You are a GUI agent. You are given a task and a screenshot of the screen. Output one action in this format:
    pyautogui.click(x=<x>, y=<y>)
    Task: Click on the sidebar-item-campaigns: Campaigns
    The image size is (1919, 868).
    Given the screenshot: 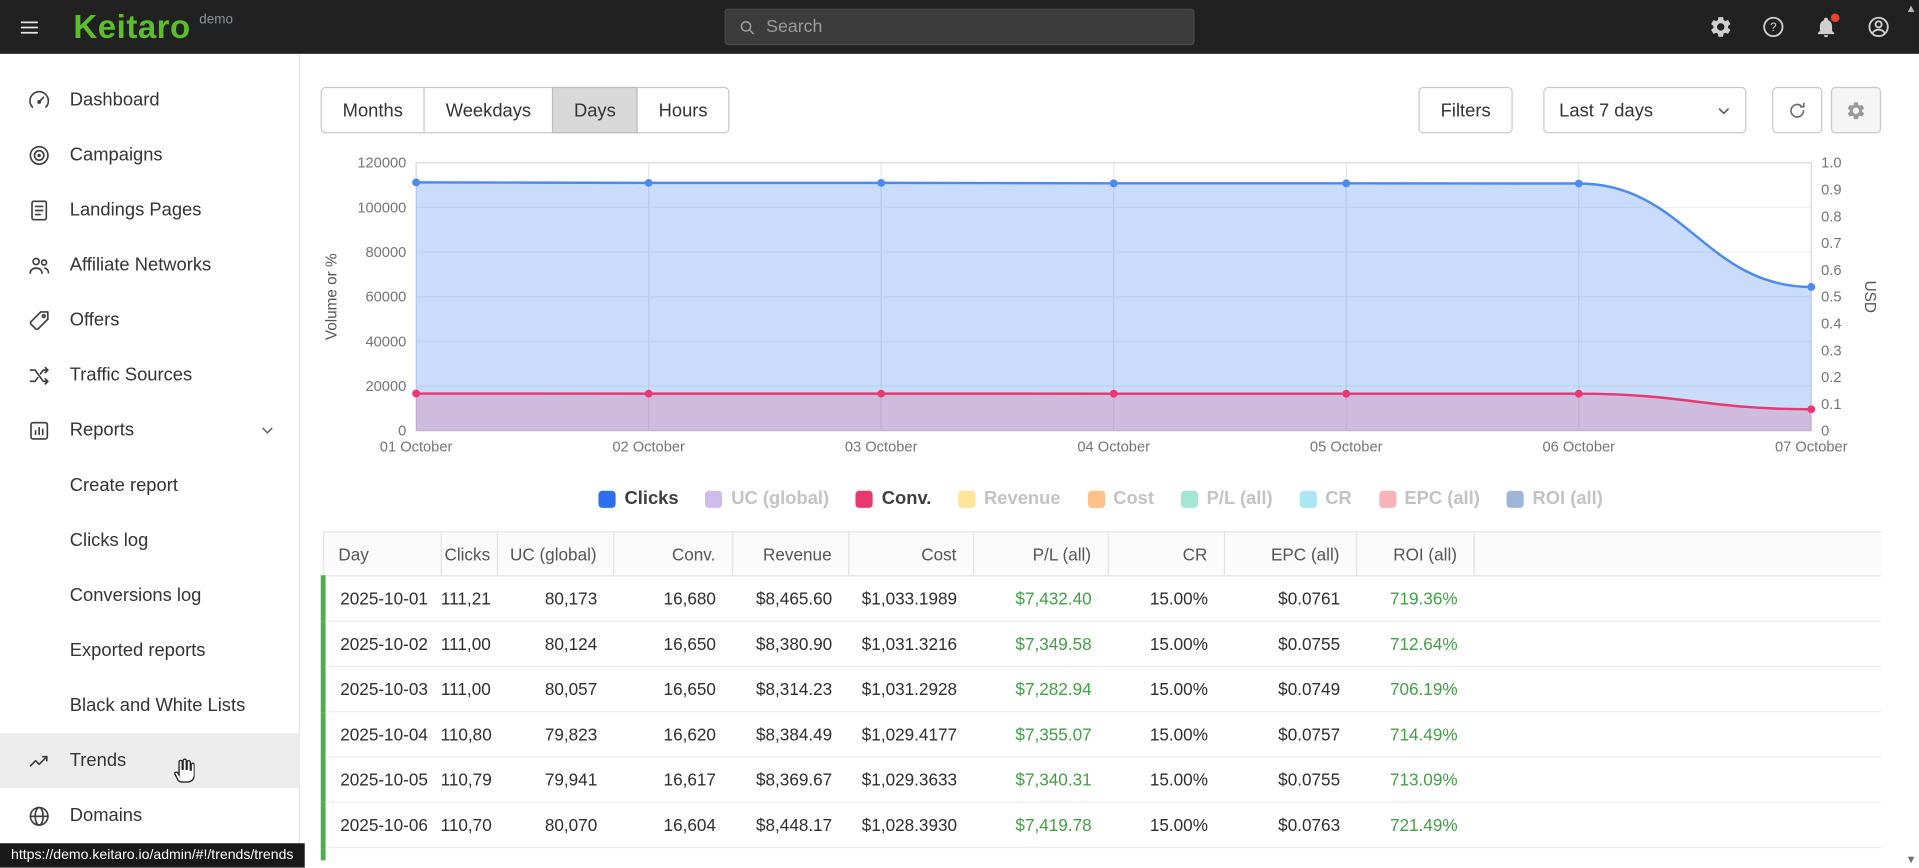 What is the action you would take?
    pyautogui.click(x=149, y=154)
    